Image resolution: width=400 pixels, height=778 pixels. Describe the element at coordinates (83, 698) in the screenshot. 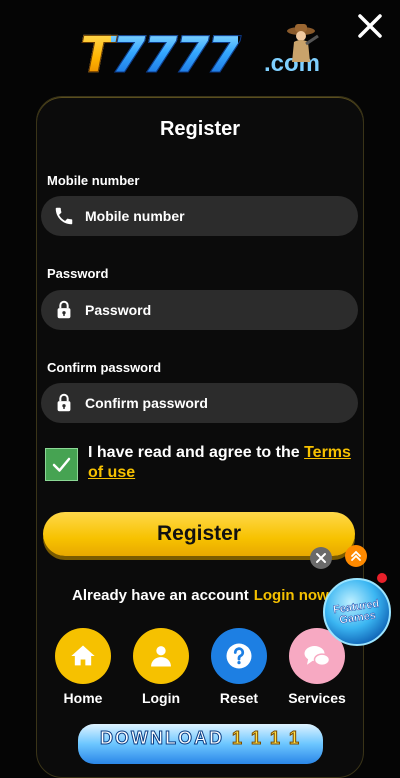

I see `nav-home-label: Home` at that location.